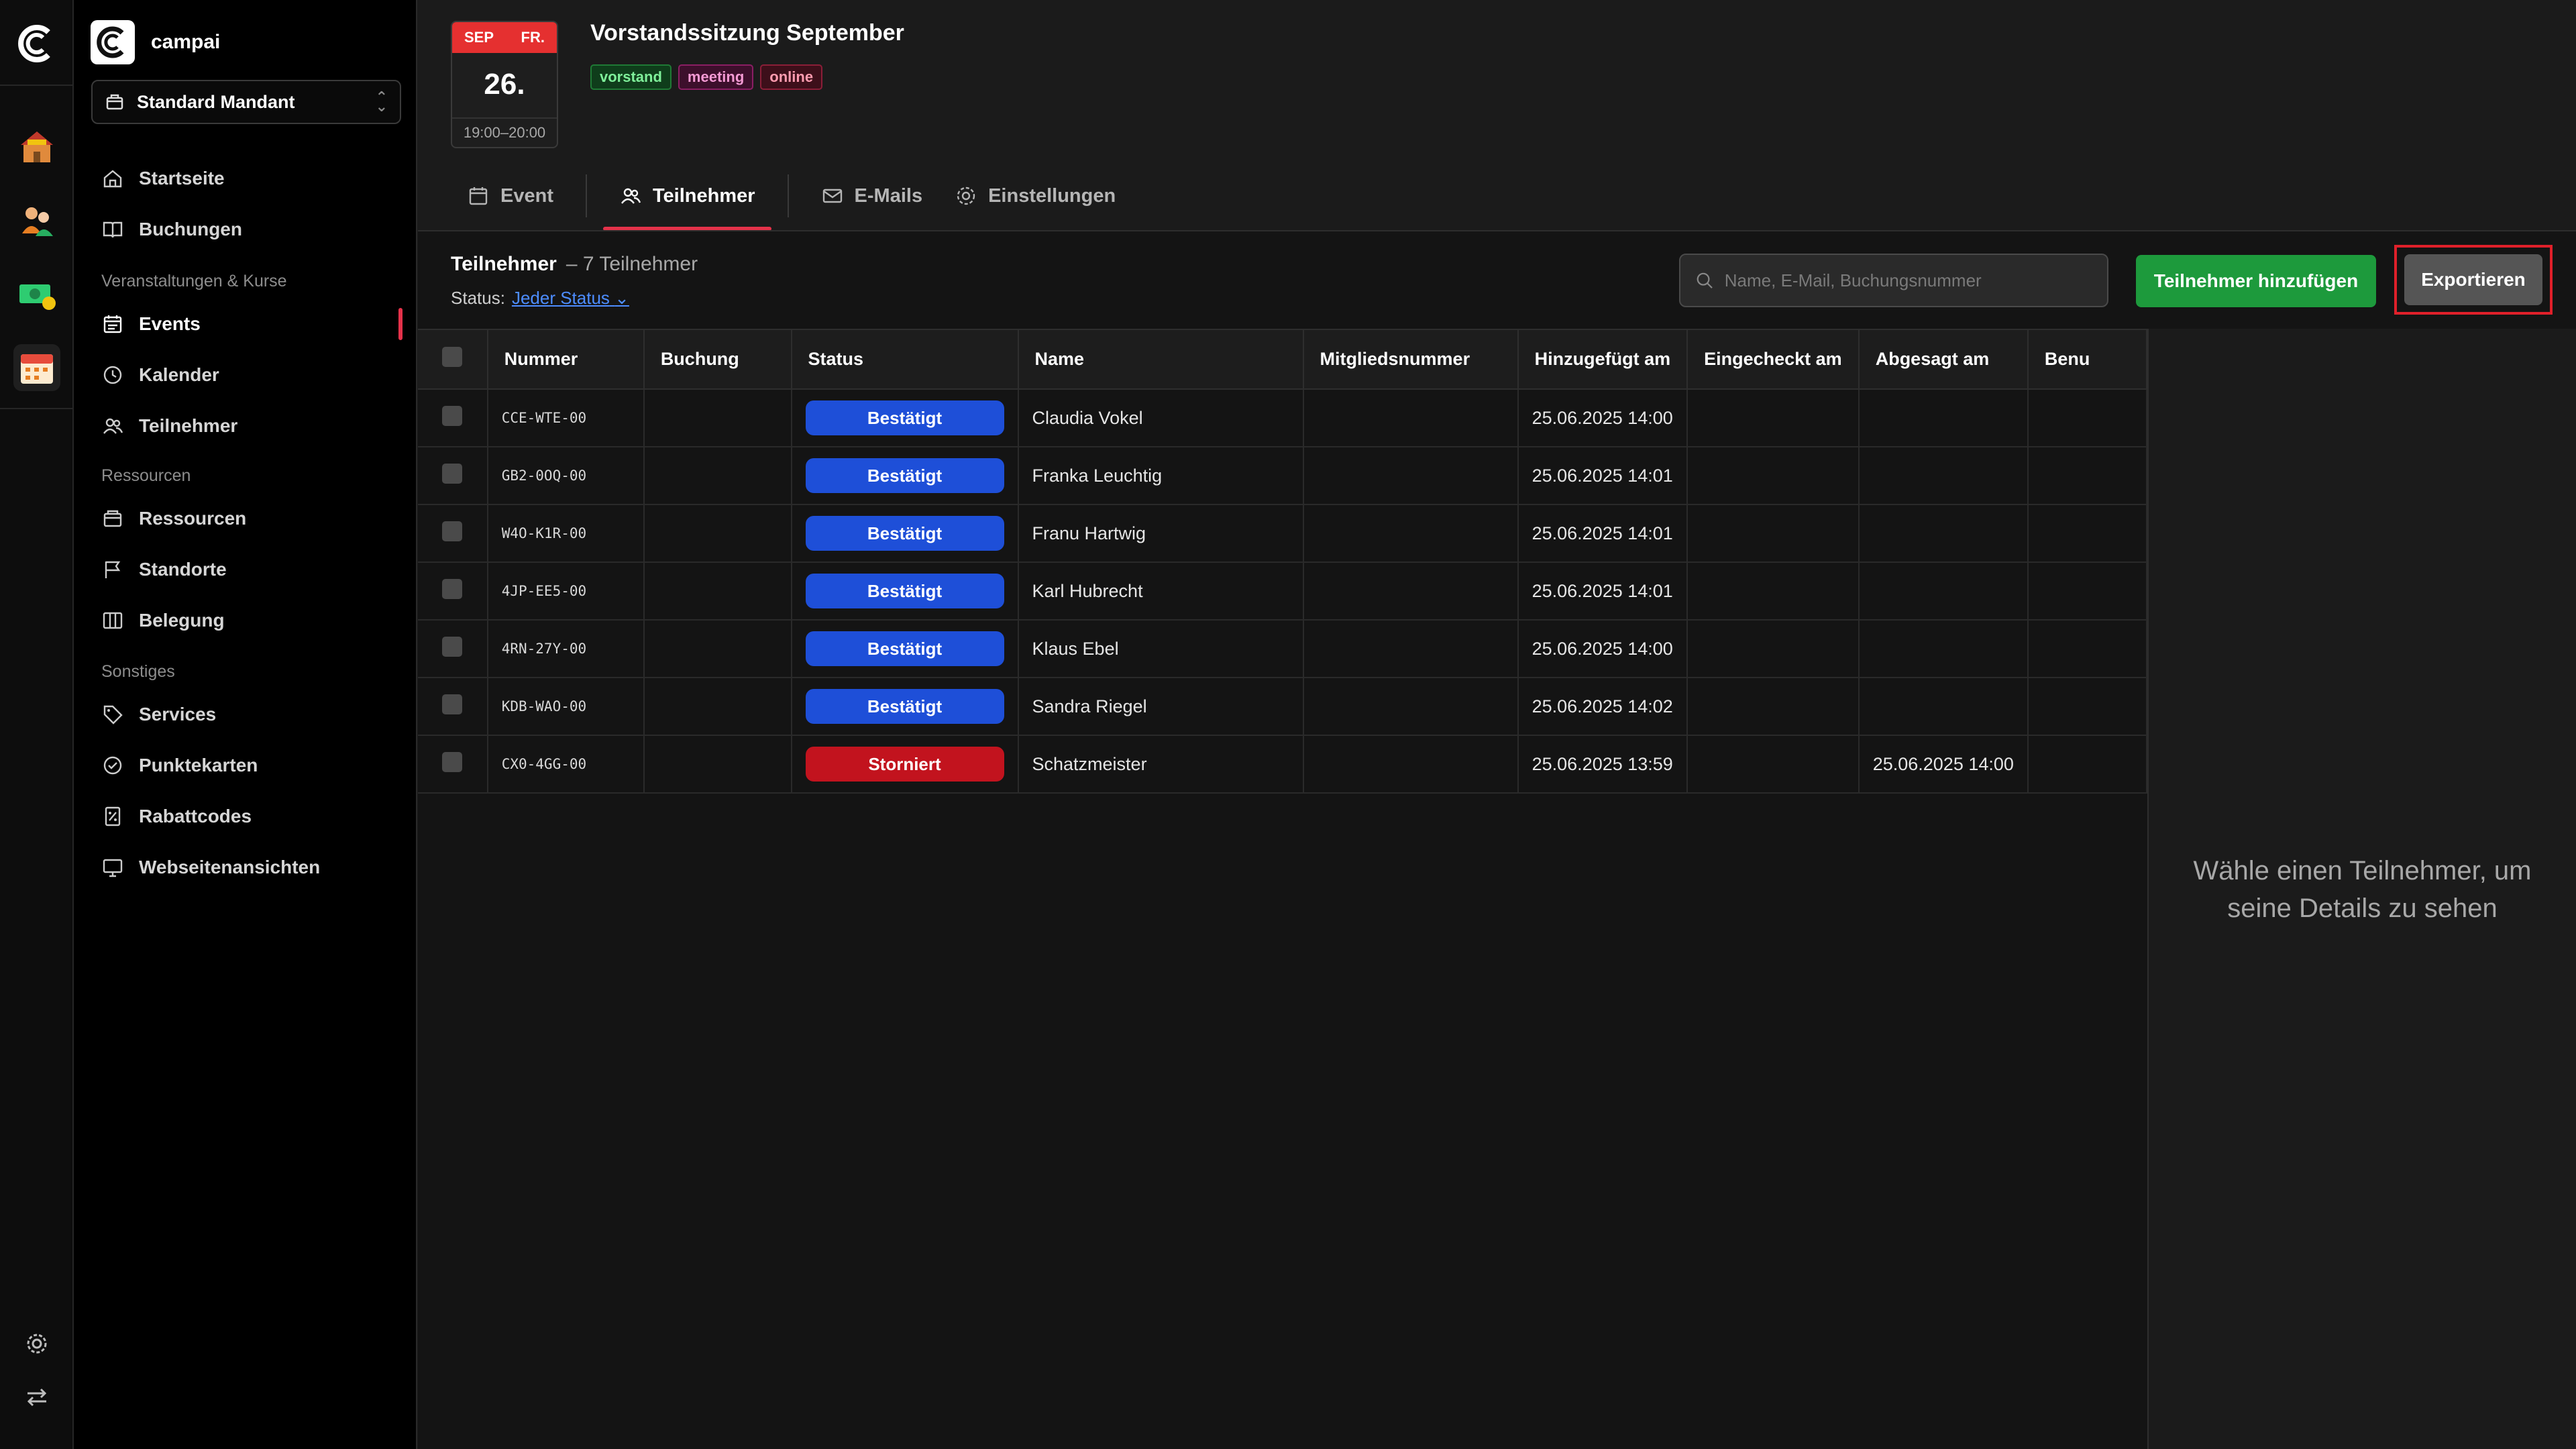 The image size is (2576, 1449). Describe the element at coordinates (566, 764) in the screenshot. I see `cell-nummer: CX0-4GG-00` at that location.